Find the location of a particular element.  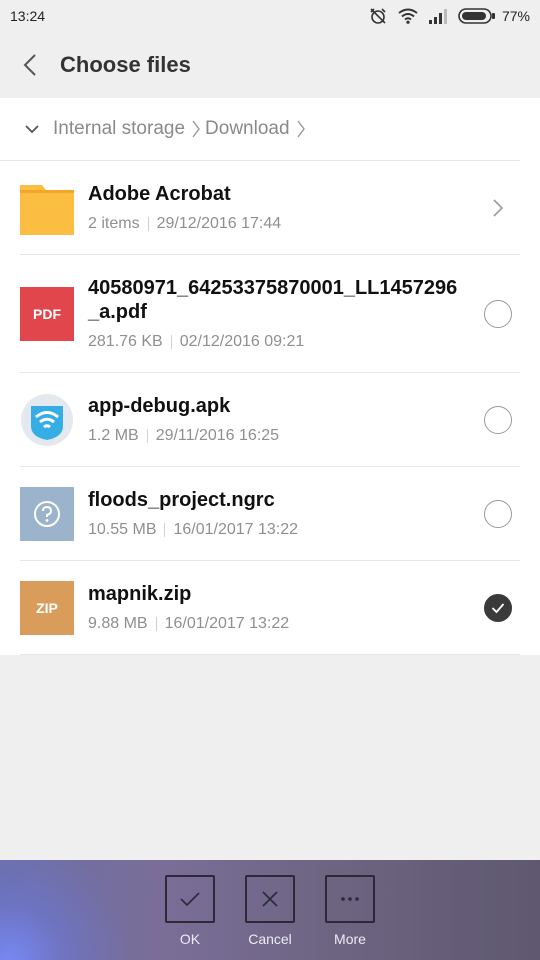

file-date: 29/11/2016 16:25 is located at coordinates (217, 435).